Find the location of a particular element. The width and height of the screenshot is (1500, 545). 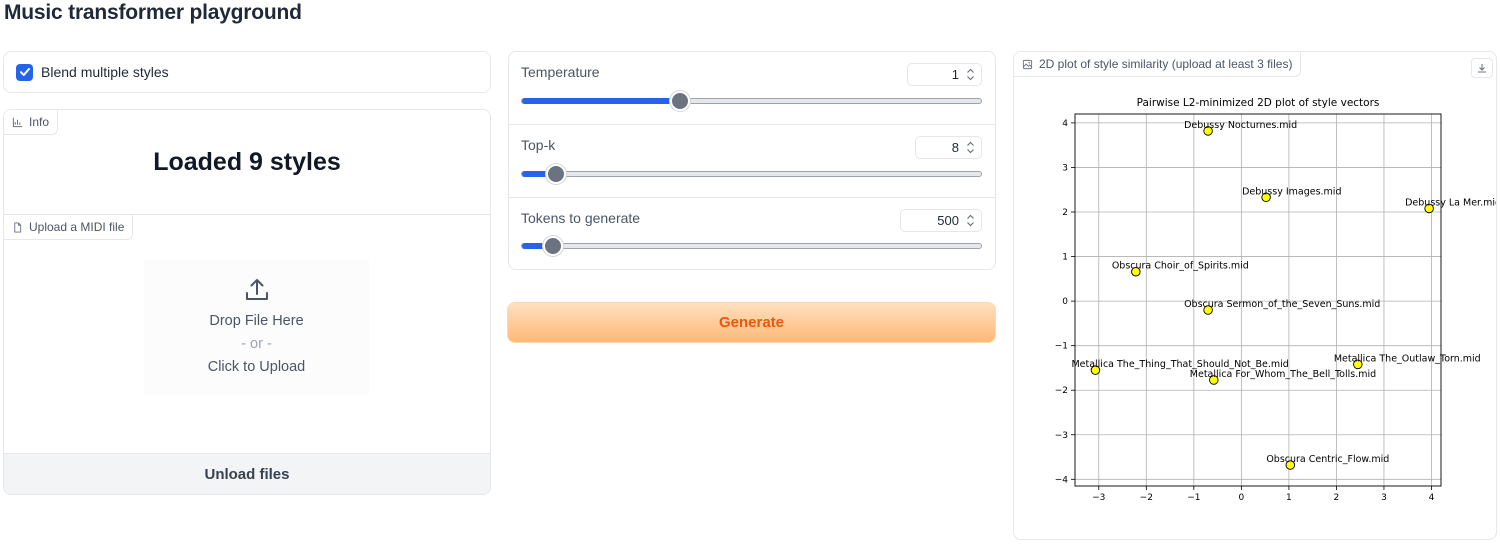

tokens-label: Tokens to generate is located at coordinates (581, 218).